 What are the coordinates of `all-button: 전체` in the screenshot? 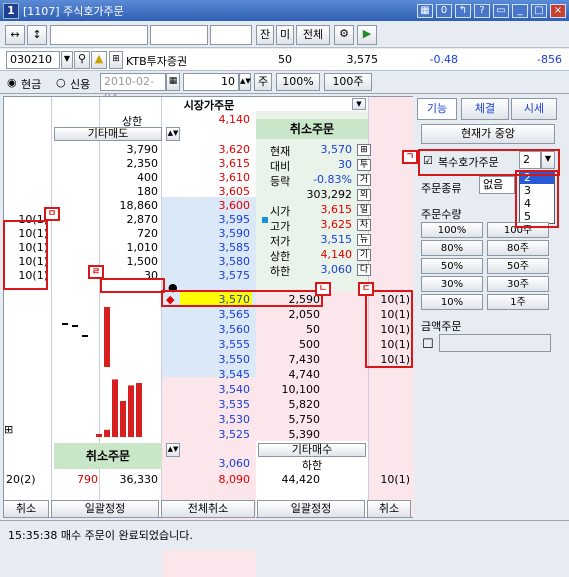 It's located at (313, 35).